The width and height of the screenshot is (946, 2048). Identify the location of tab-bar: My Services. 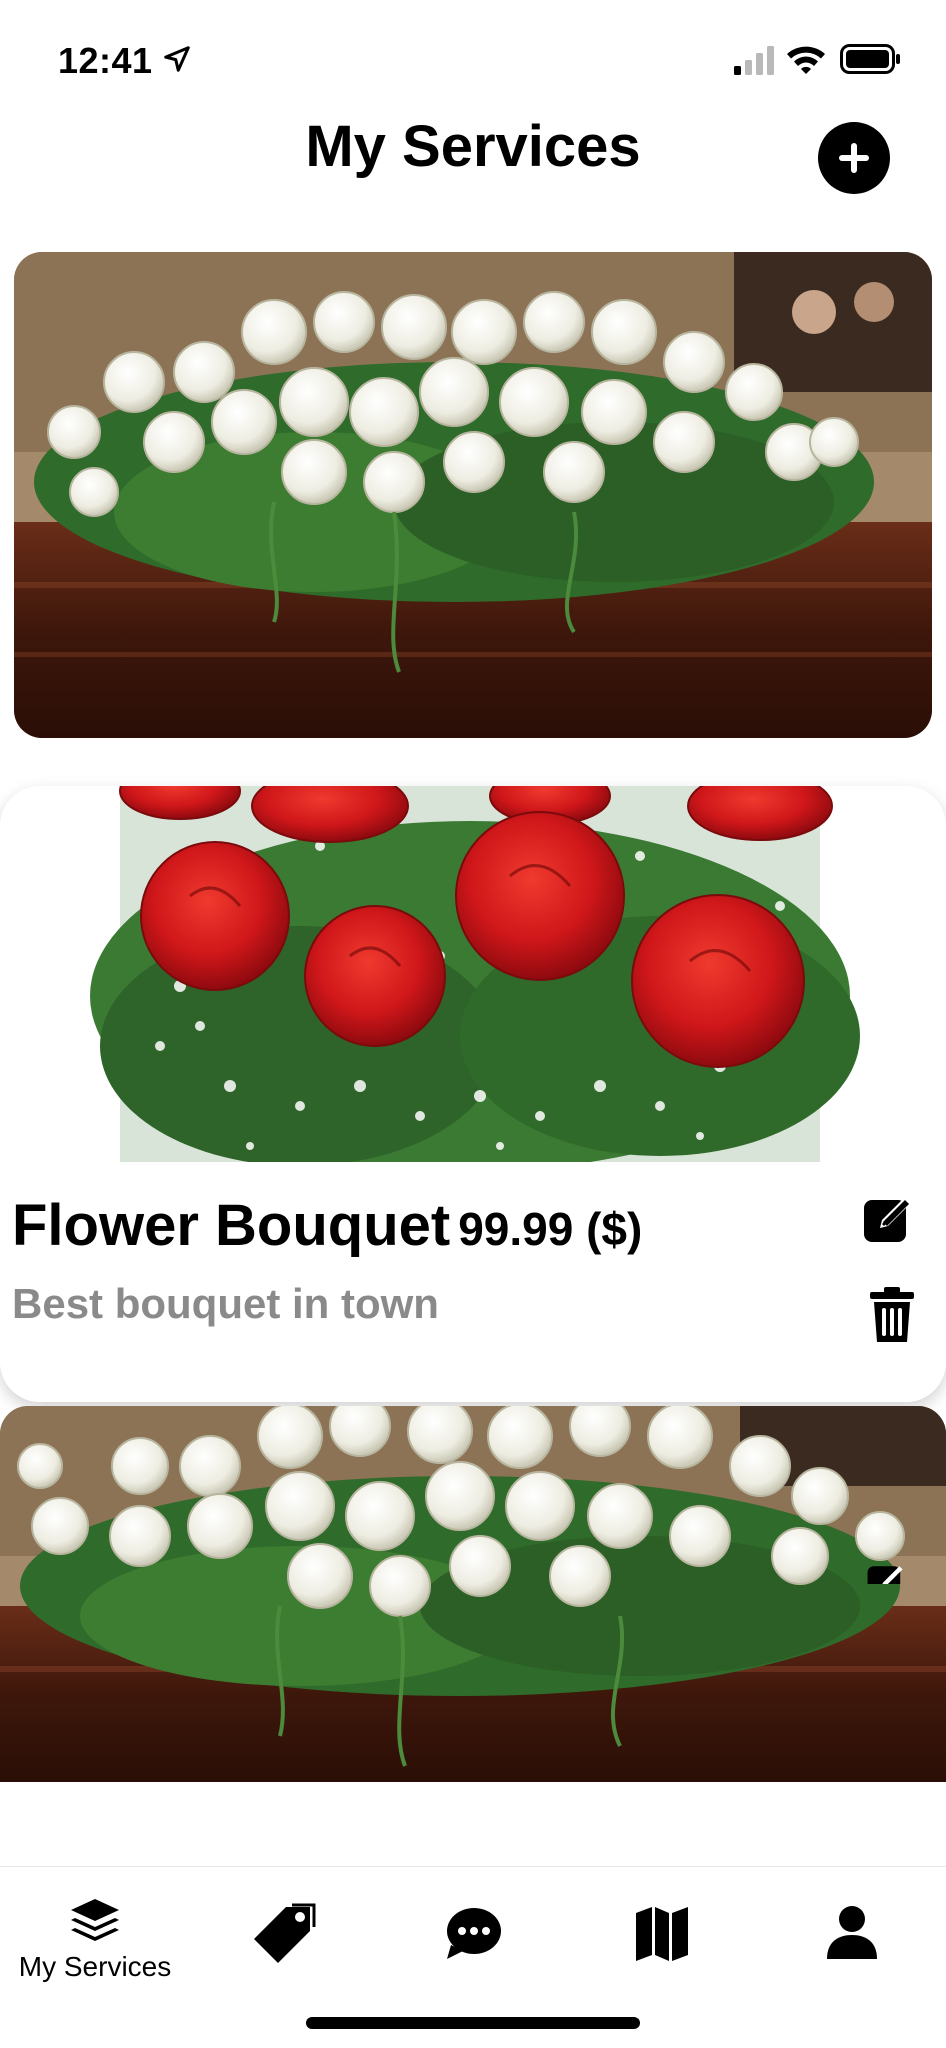
(473, 1957).